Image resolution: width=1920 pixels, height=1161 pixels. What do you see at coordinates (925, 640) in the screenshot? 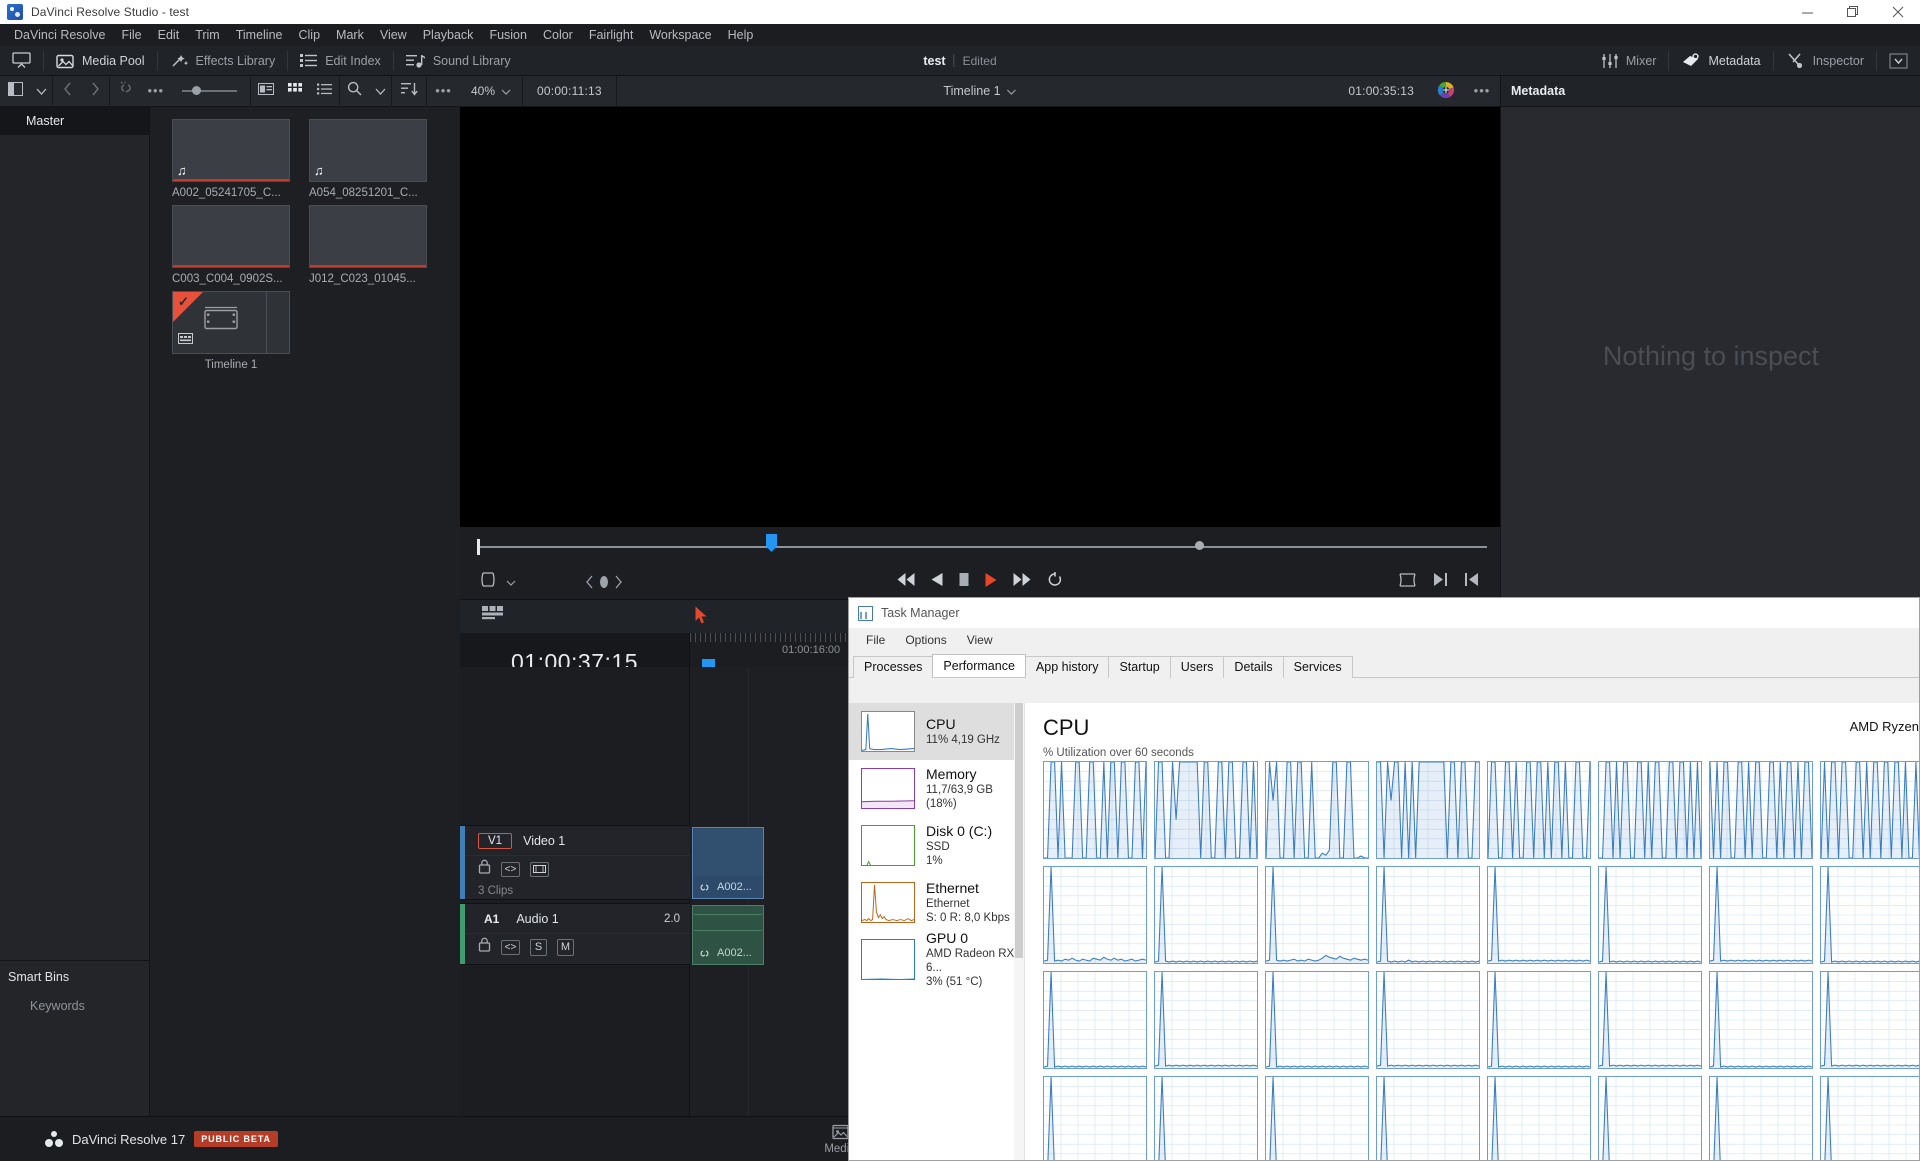
I see `tm-menu-options: Options` at bounding box center [925, 640].